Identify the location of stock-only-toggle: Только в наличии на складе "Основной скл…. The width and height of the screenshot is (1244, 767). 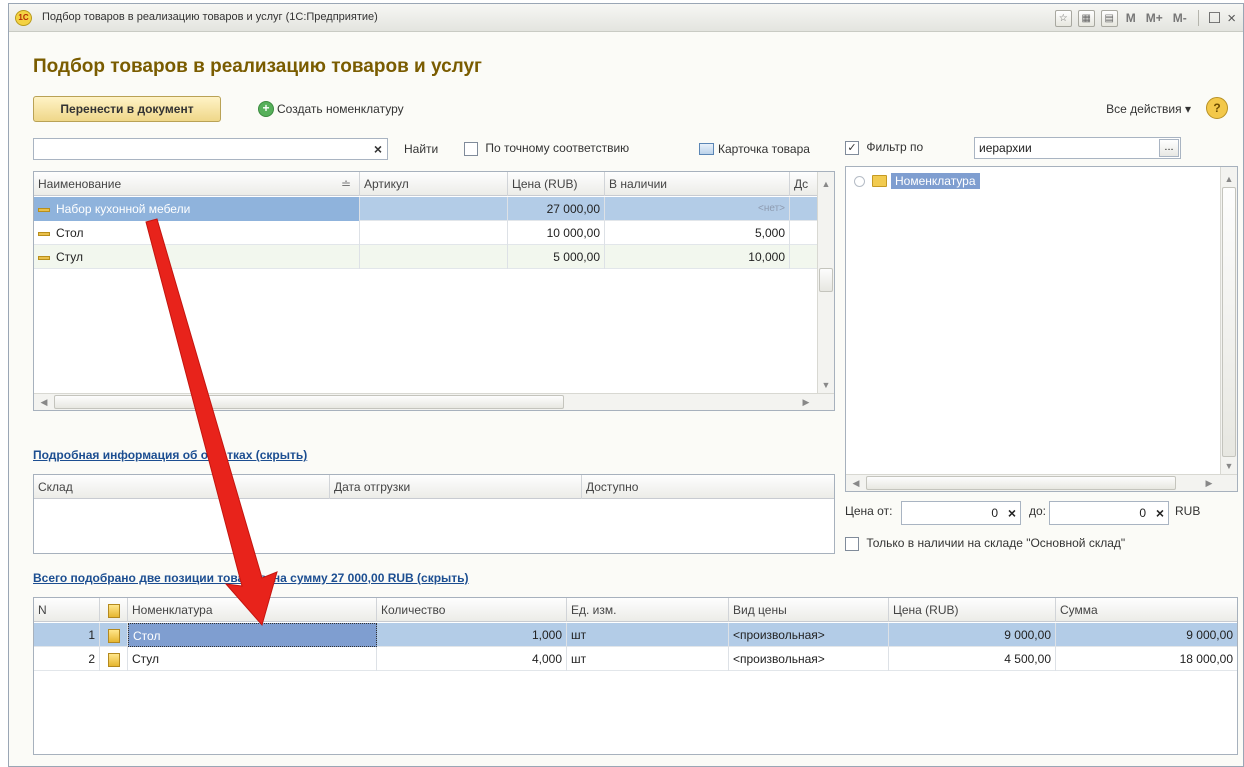
(985, 543).